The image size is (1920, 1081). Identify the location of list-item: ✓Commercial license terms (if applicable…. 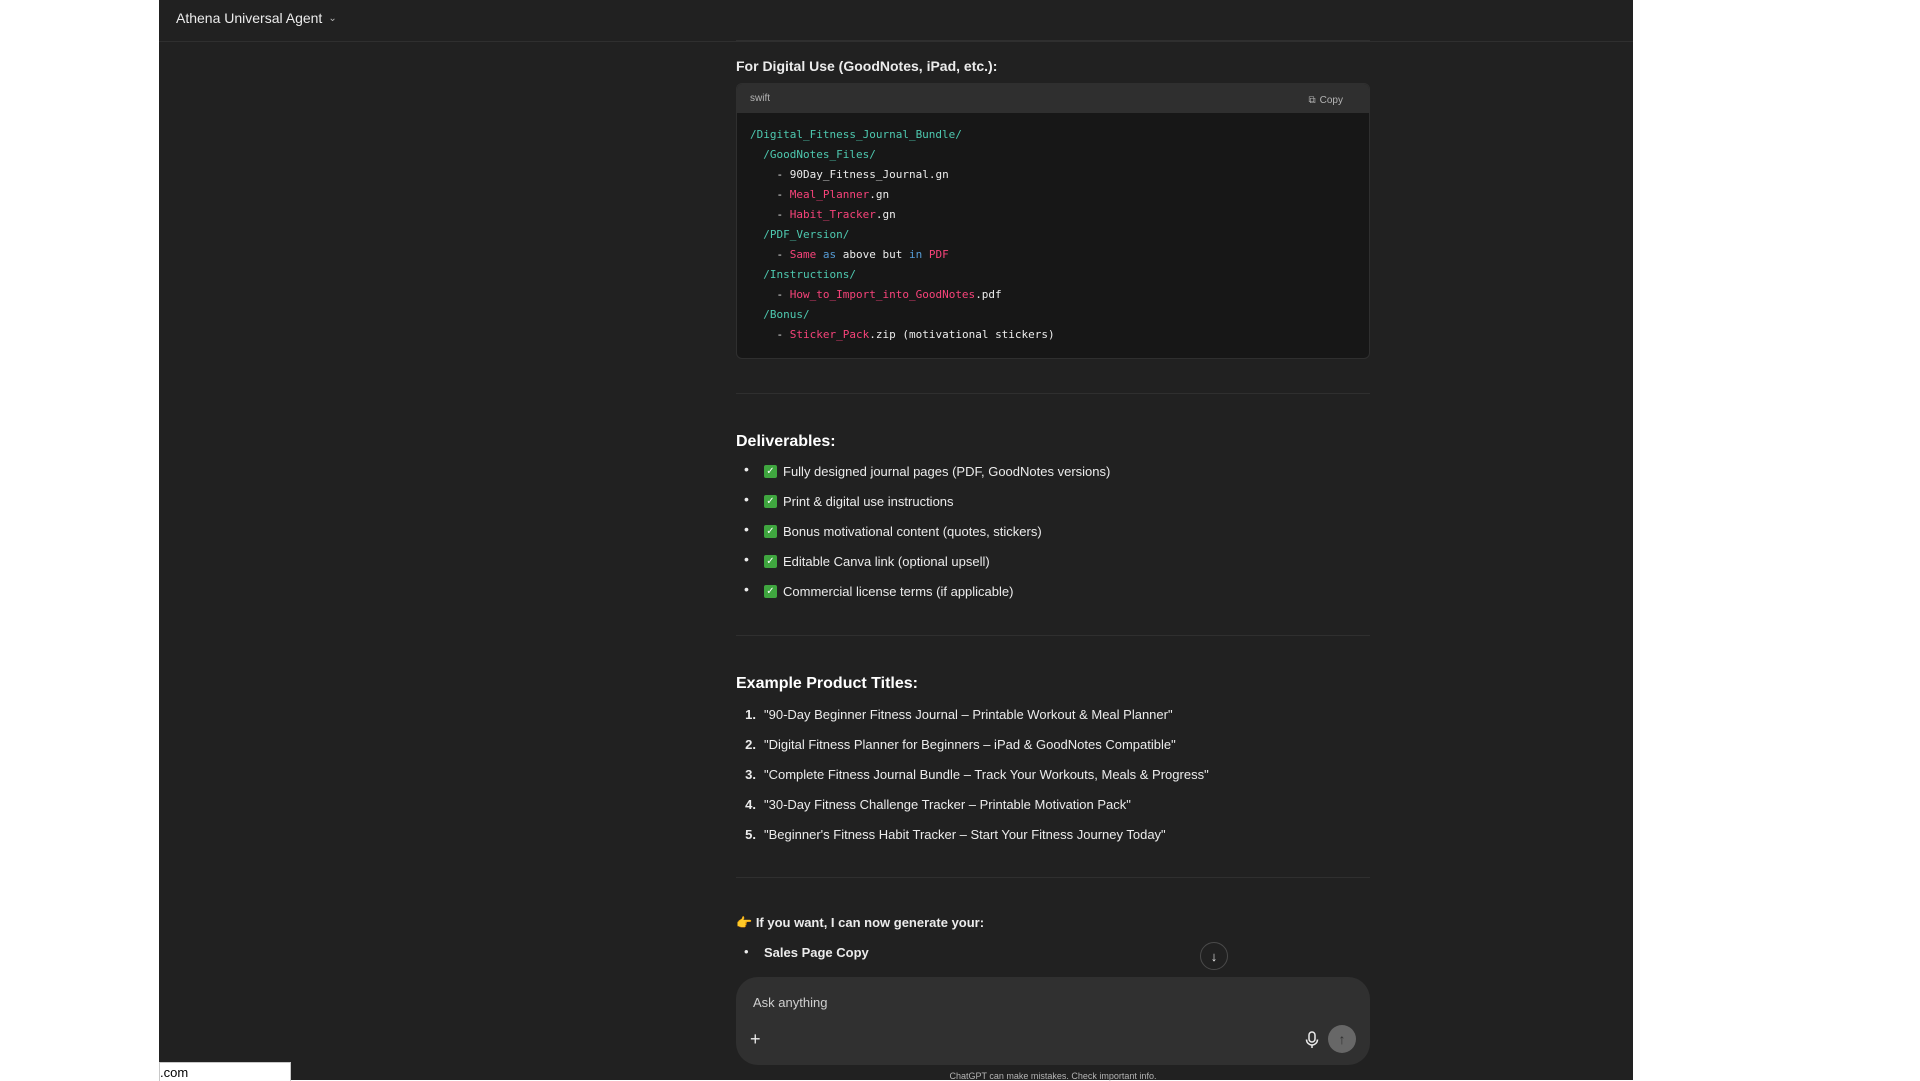
(1053, 591).